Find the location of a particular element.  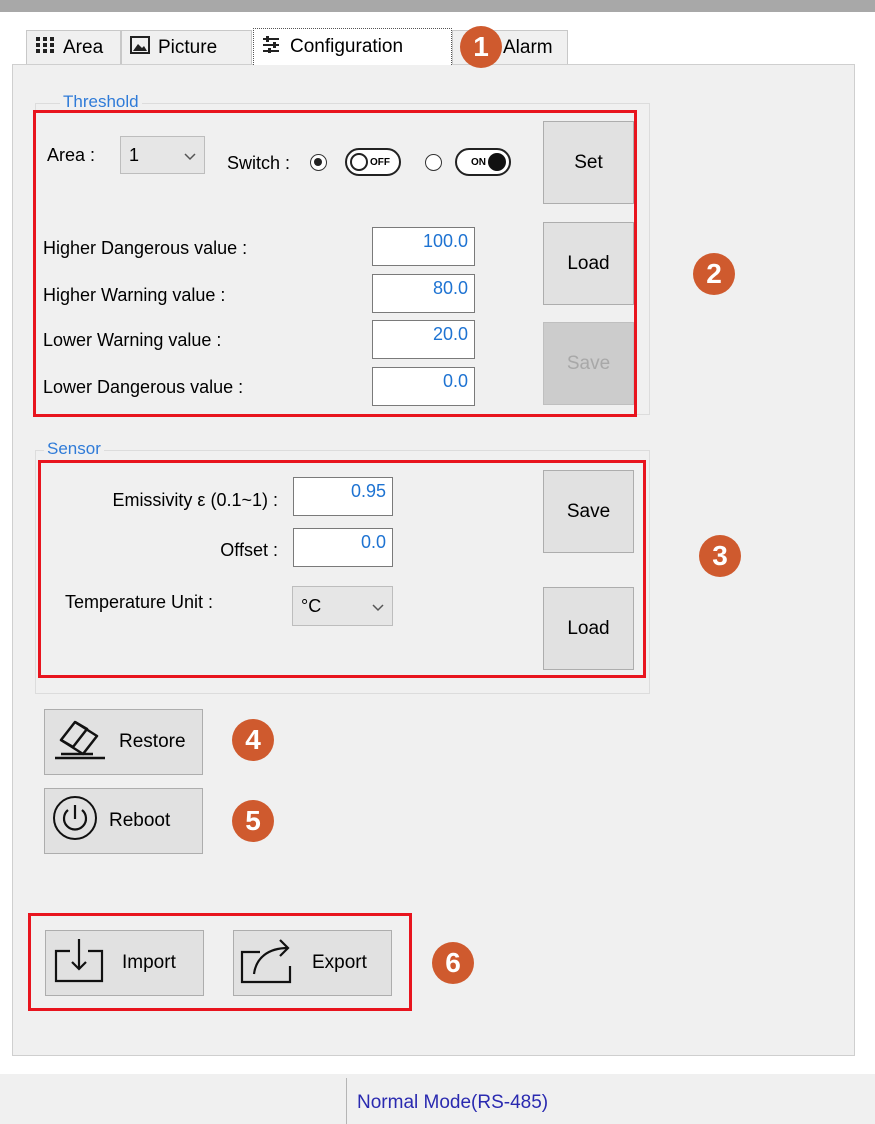

tab-configuration-label: Configuration is located at coordinates (347, 46).